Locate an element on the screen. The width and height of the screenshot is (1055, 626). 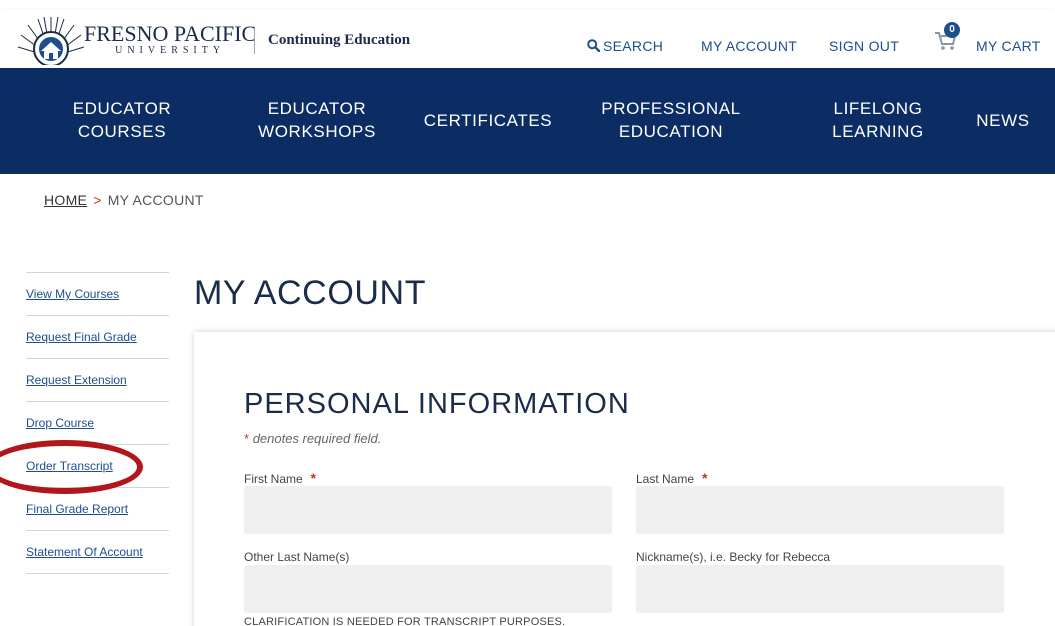
sidebar-link: View My Courses is located at coordinates (72, 294).